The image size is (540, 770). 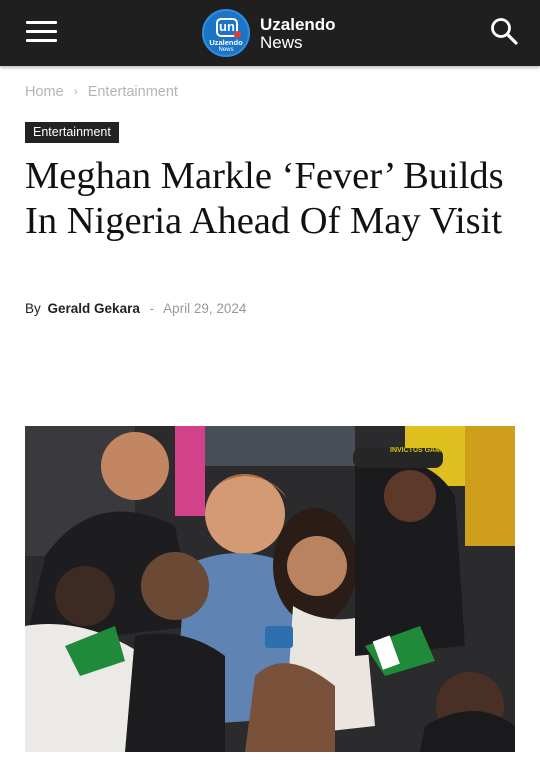 What do you see at coordinates (420, 450) in the screenshot?
I see `cap-logo-text: INVICTUS GAMES` at bounding box center [420, 450].